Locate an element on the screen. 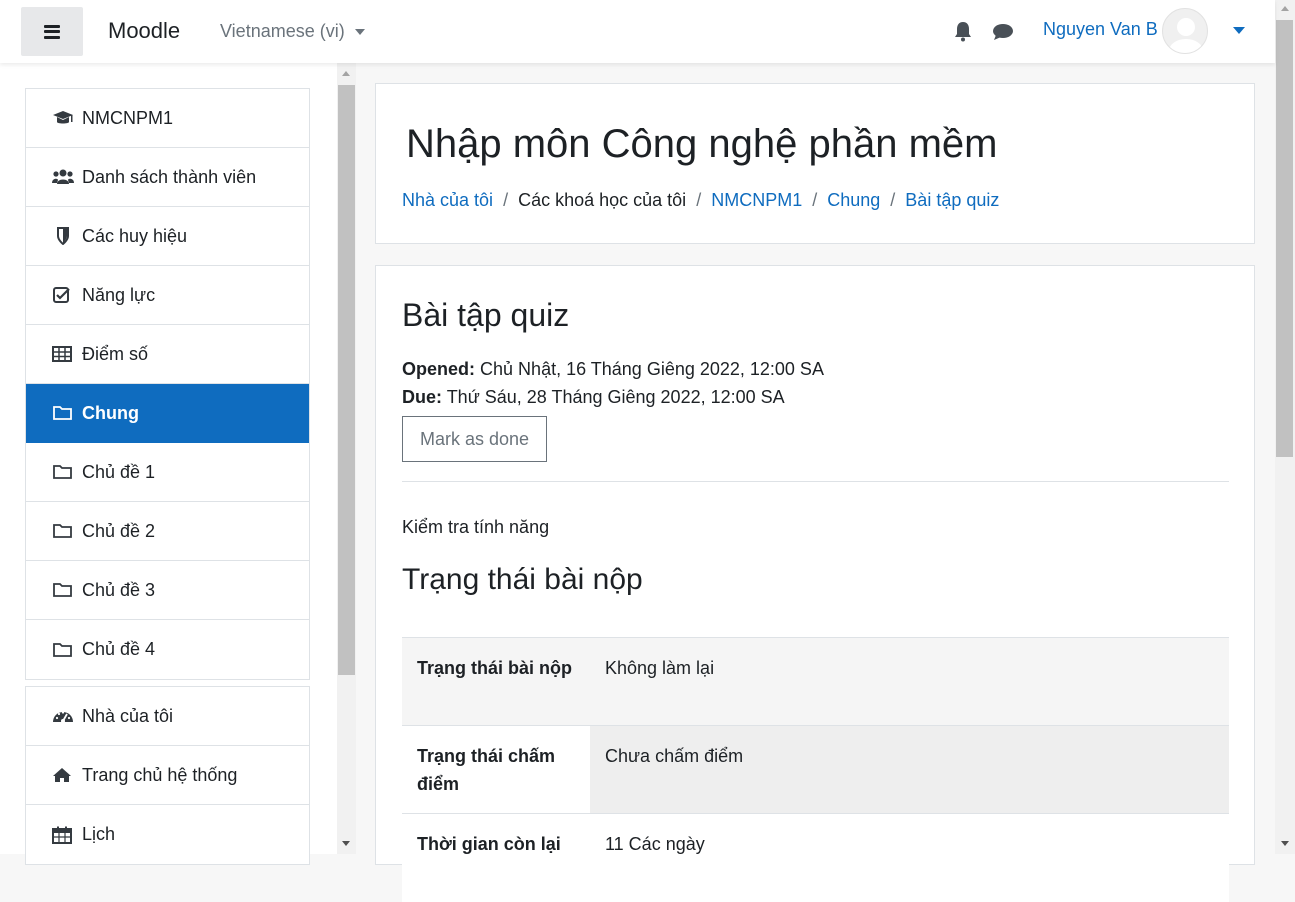 This screenshot has height=902, width=1295. row-value: Chưa chấm điểm is located at coordinates (909, 769).